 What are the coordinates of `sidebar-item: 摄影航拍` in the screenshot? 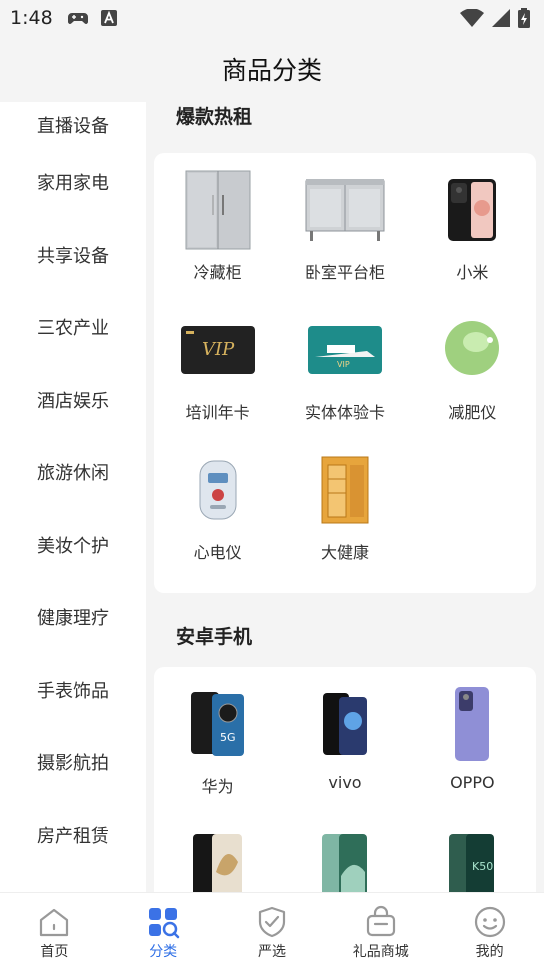 It's located at (73, 762).